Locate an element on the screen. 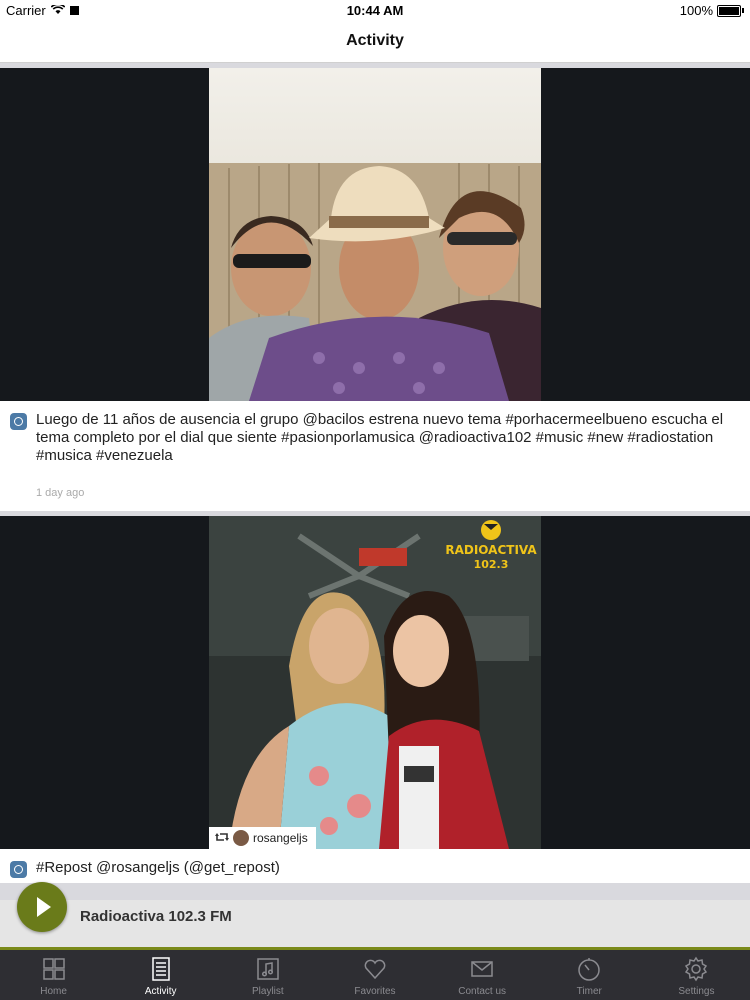 This screenshot has height=1000, width=750. logo-text: RADIOACTIVA is located at coordinates (491, 550).